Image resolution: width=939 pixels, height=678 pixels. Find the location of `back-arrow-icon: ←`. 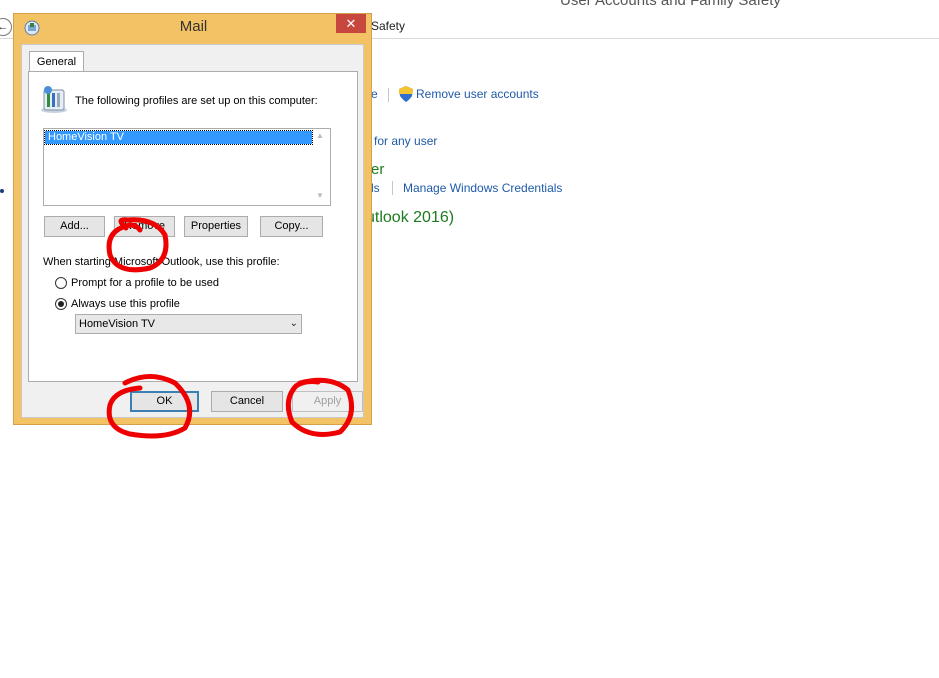

back-arrow-icon: ← is located at coordinates (6, 27).